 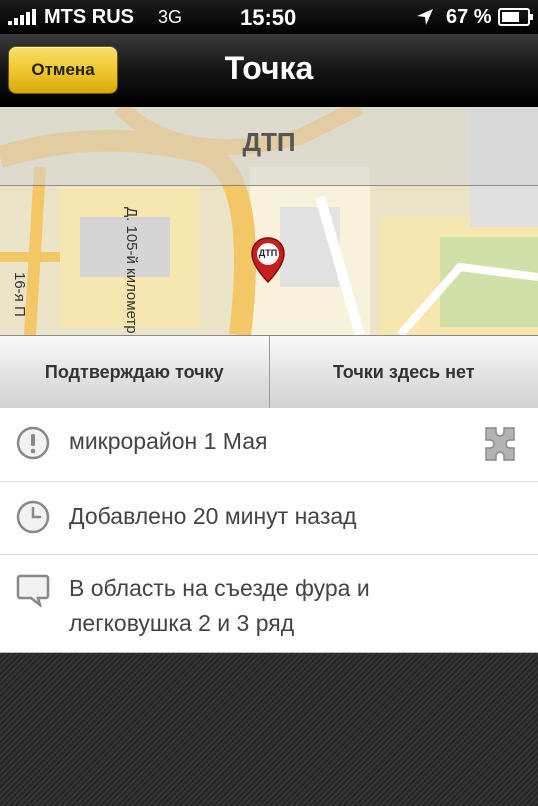 I want to click on network-type: 3G, so click(x=170, y=17).